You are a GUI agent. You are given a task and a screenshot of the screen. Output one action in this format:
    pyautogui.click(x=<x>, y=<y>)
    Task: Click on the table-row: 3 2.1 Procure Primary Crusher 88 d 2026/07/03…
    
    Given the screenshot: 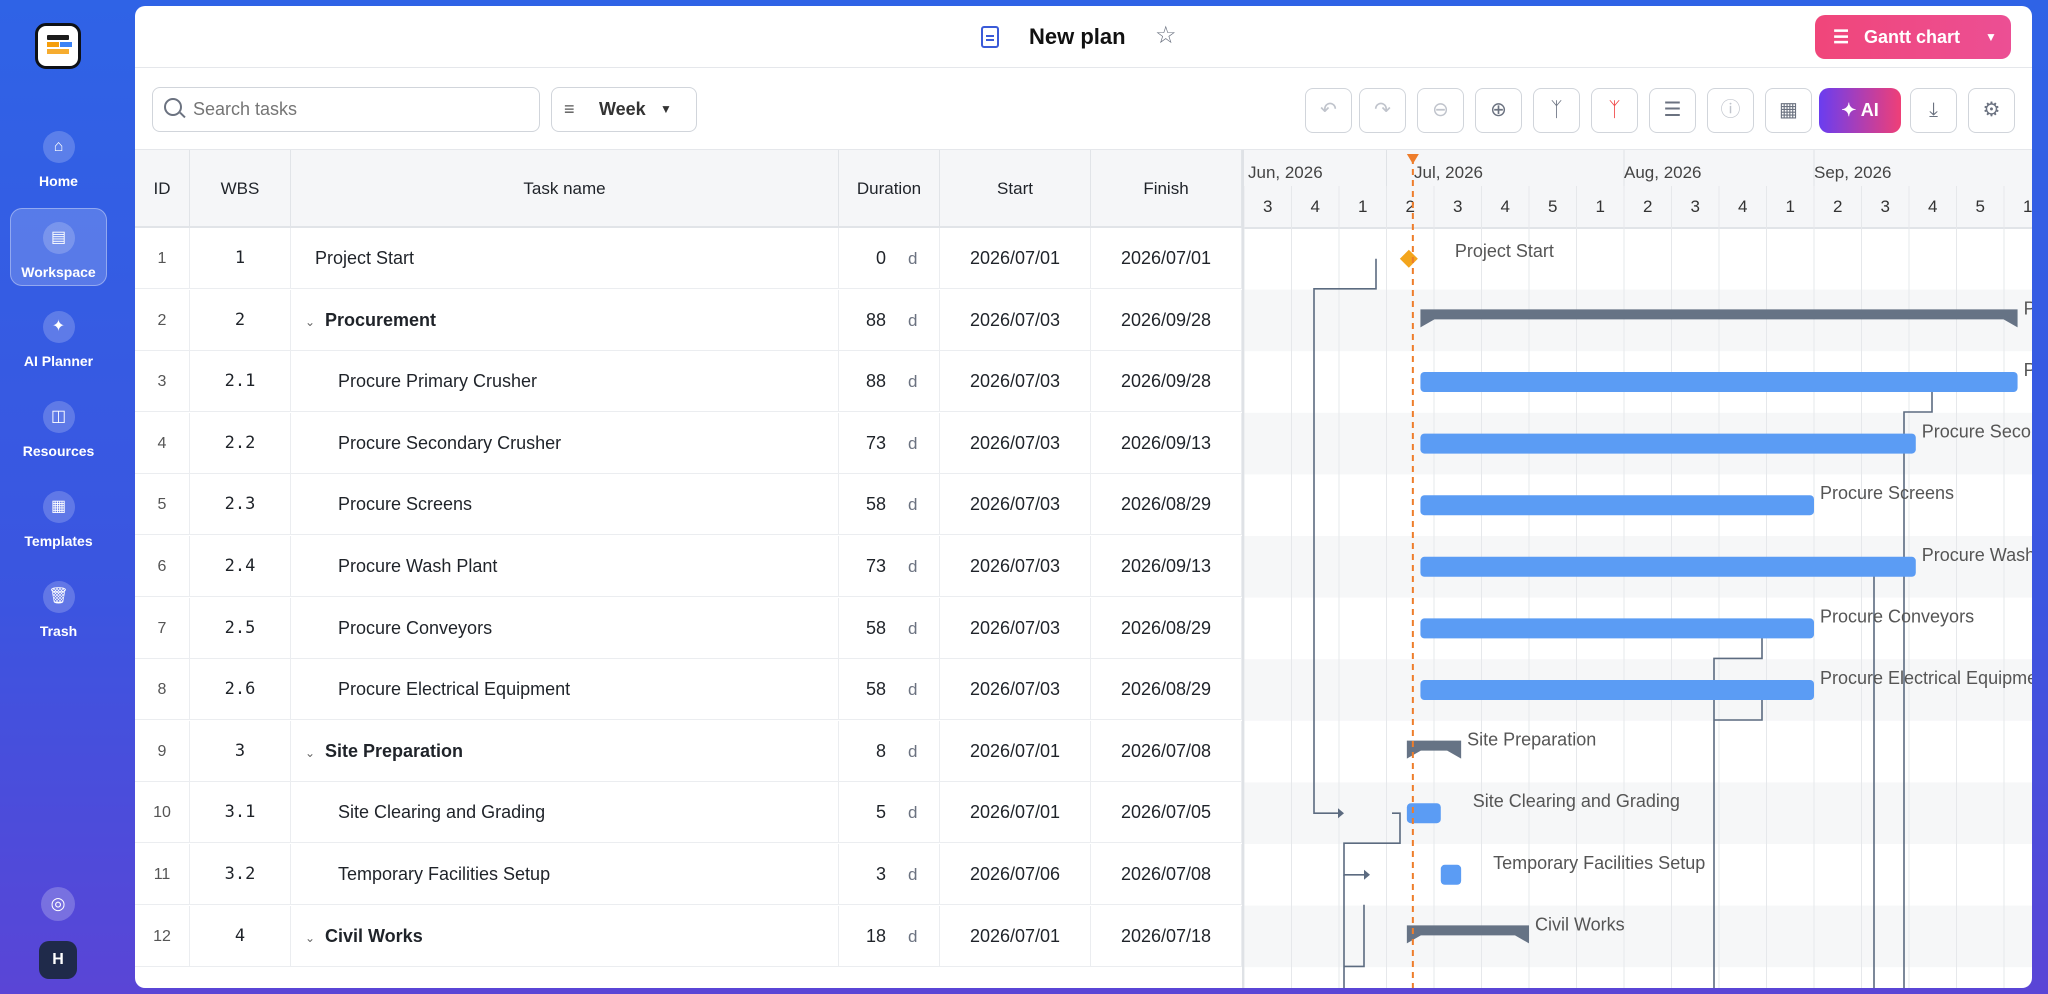 What is the action you would take?
    pyautogui.click(x=688, y=382)
    